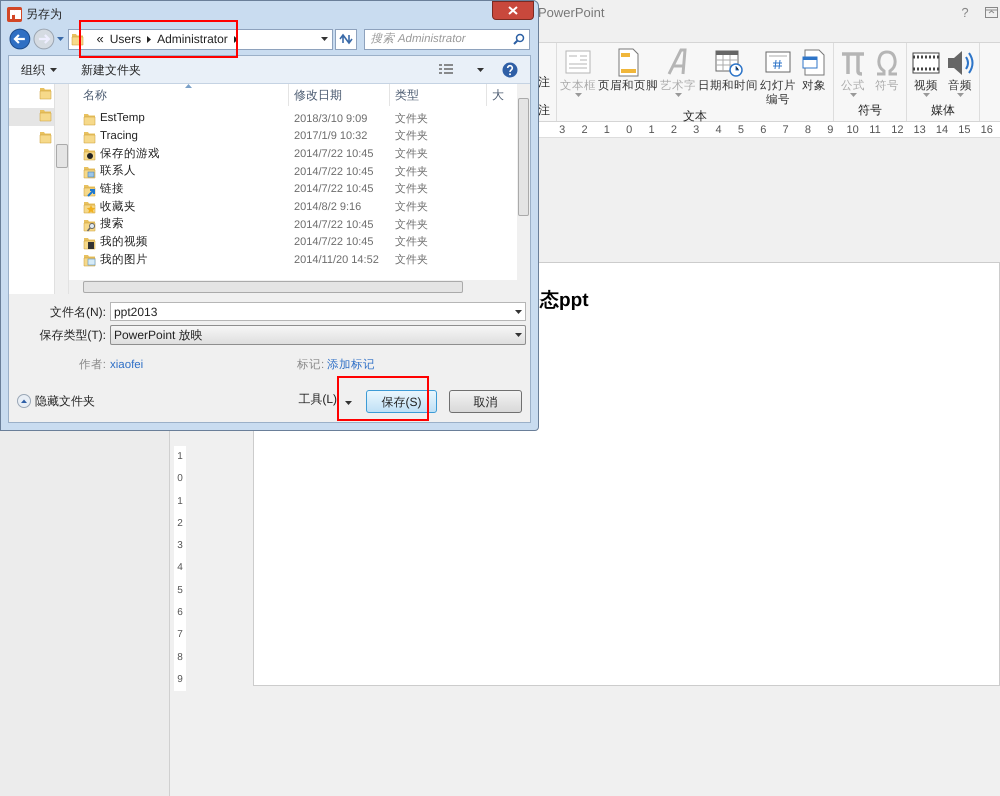  What do you see at coordinates (327, 208) in the screenshot?
I see `date-cell-text: 2014/8/2 9:16` at bounding box center [327, 208].